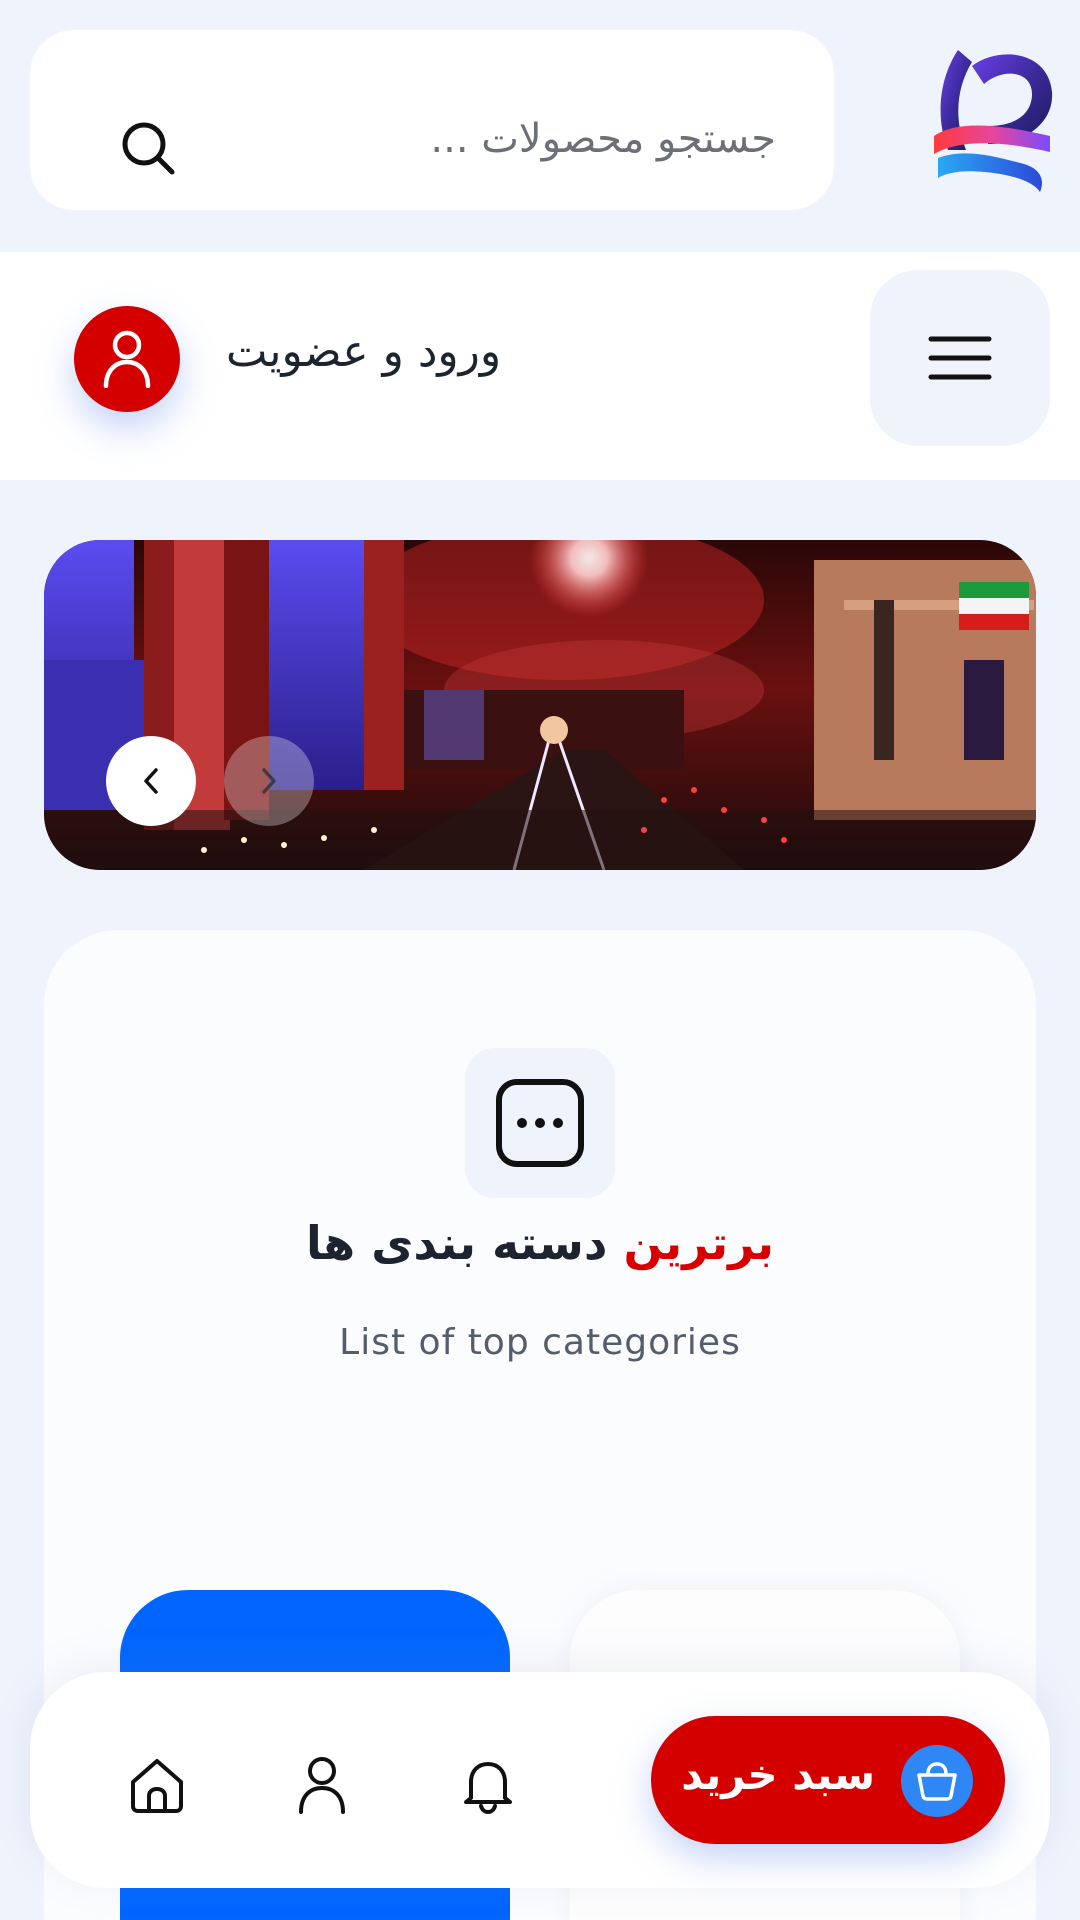  What do you see at coordinates (993, 118) in the screenshot?
I see `logo` at bounding box center [993, 118].